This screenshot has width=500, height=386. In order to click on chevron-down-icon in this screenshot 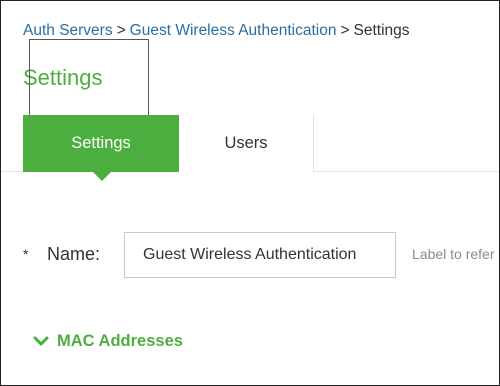, I will do `click(41, 342)`.